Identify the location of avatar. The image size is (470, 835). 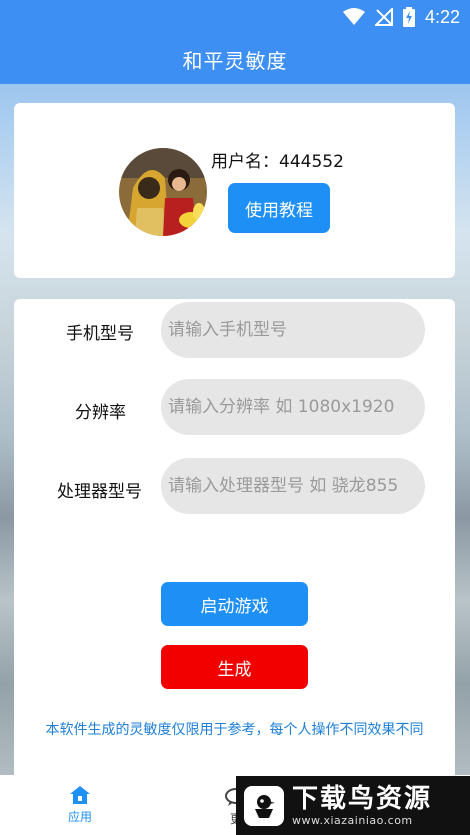
(163, 192).